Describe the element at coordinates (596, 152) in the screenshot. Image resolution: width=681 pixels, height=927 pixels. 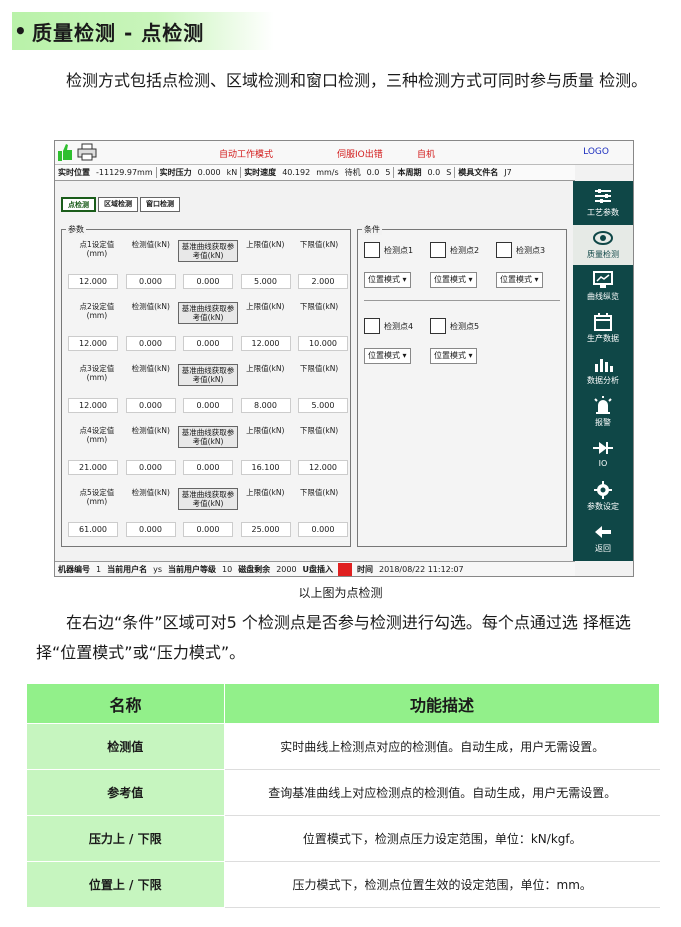
I see `logo-text: LOGO` at that location.